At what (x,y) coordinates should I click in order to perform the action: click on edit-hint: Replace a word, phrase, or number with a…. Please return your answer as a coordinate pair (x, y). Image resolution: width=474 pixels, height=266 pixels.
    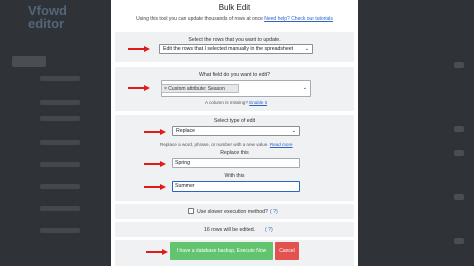
    Looking at the image, I should click on (226, 144).